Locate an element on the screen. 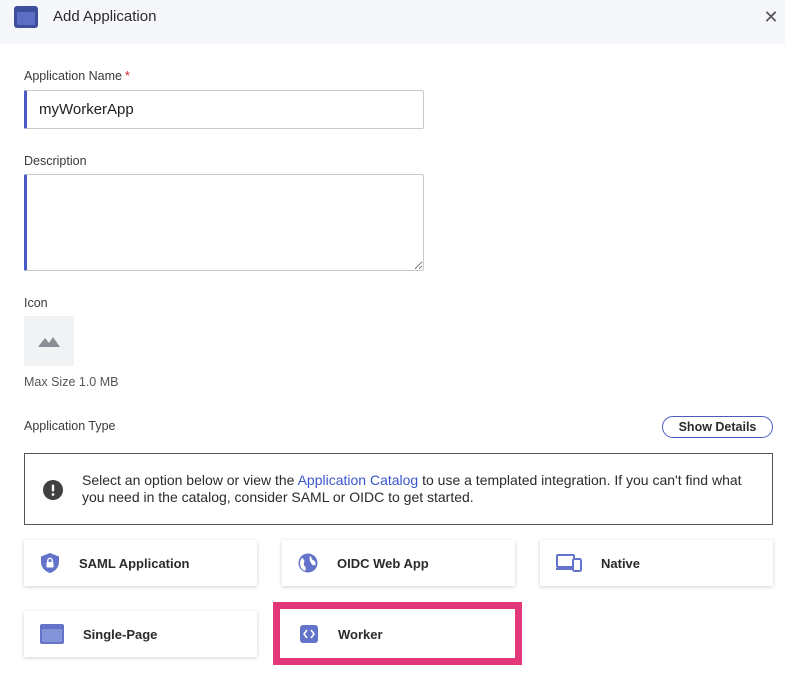 The image size is (785, 685). description-label: Description is located at coordinates (55, 161).